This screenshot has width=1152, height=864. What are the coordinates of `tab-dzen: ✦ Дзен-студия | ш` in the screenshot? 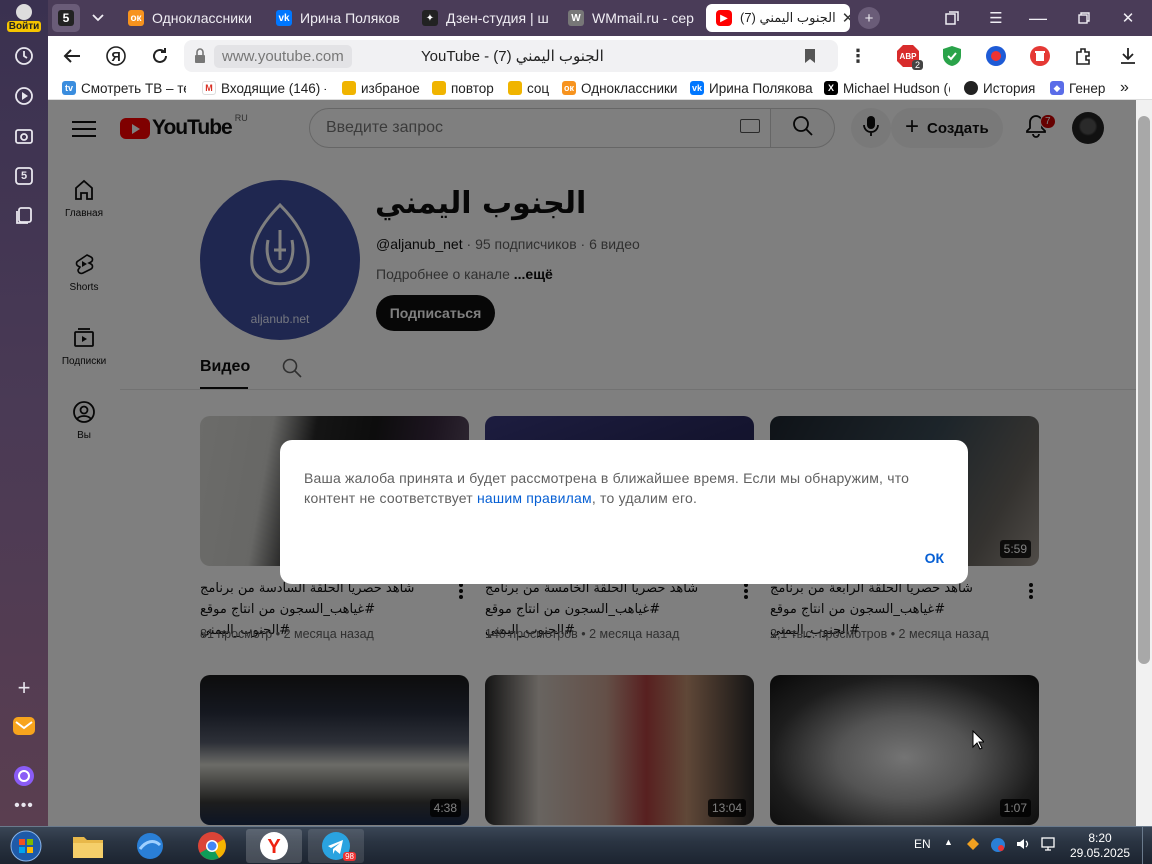 It's located at (486, 18).